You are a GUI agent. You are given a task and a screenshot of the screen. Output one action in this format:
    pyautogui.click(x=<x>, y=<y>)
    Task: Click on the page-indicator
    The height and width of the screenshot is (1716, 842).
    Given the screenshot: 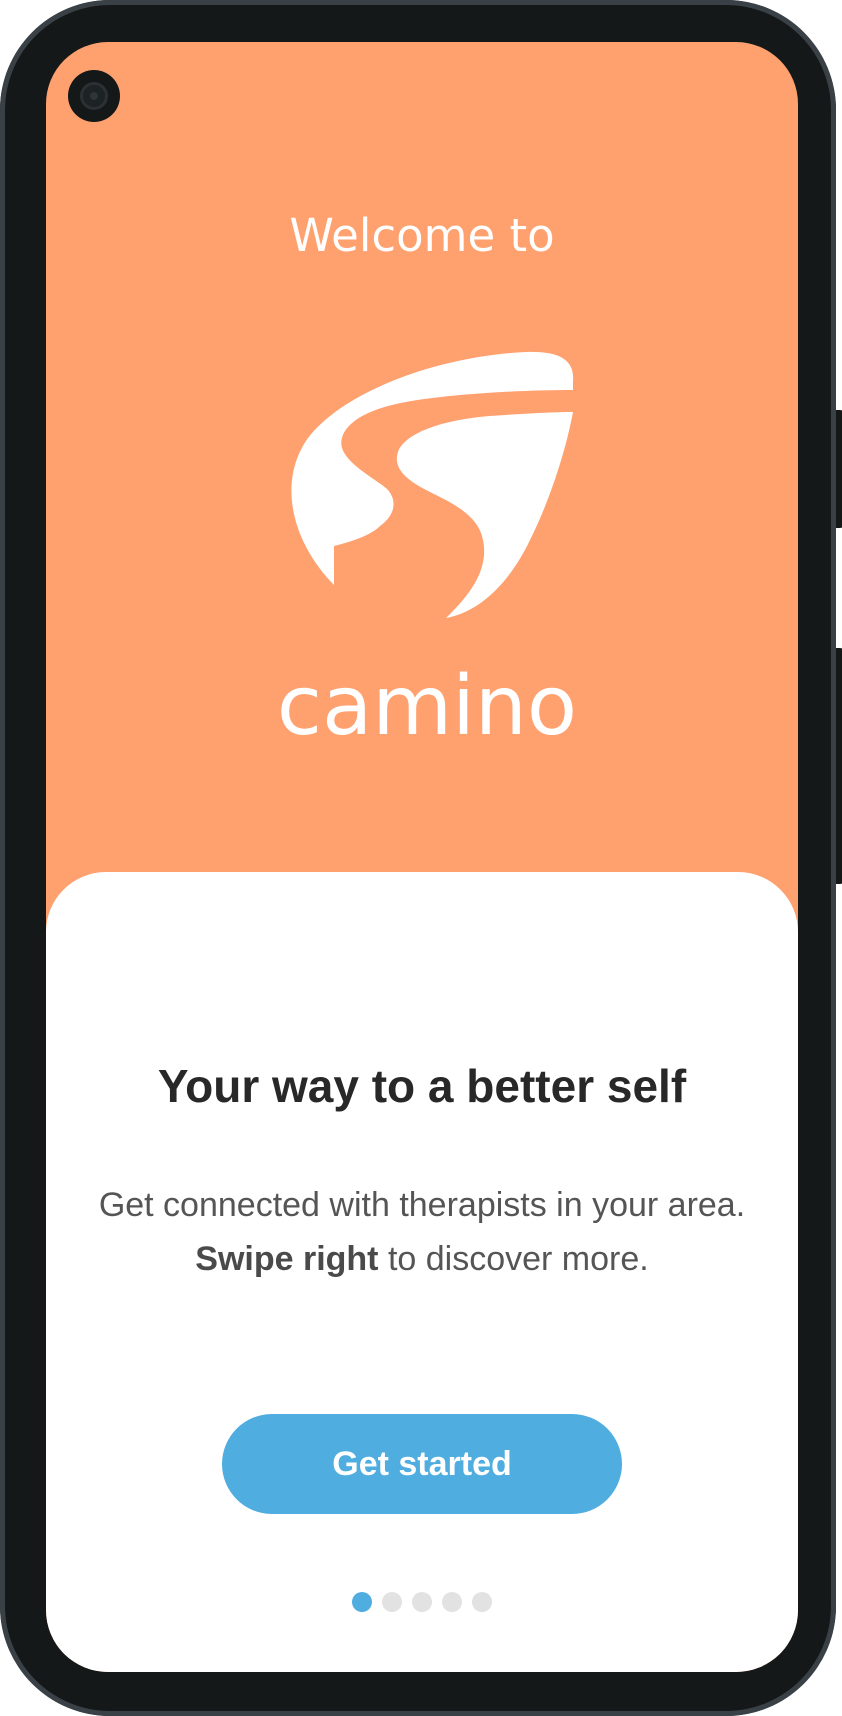 What is the action you would take?
    pyautogui.click(x=422, y=1603)
    